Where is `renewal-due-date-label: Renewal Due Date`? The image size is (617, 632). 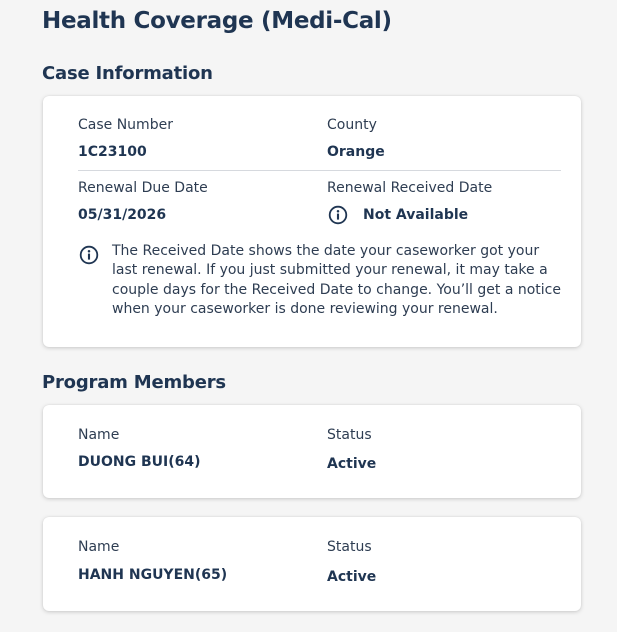 renewal-due-date-label: Renewal Due Date is located at coordinates (143, 188).